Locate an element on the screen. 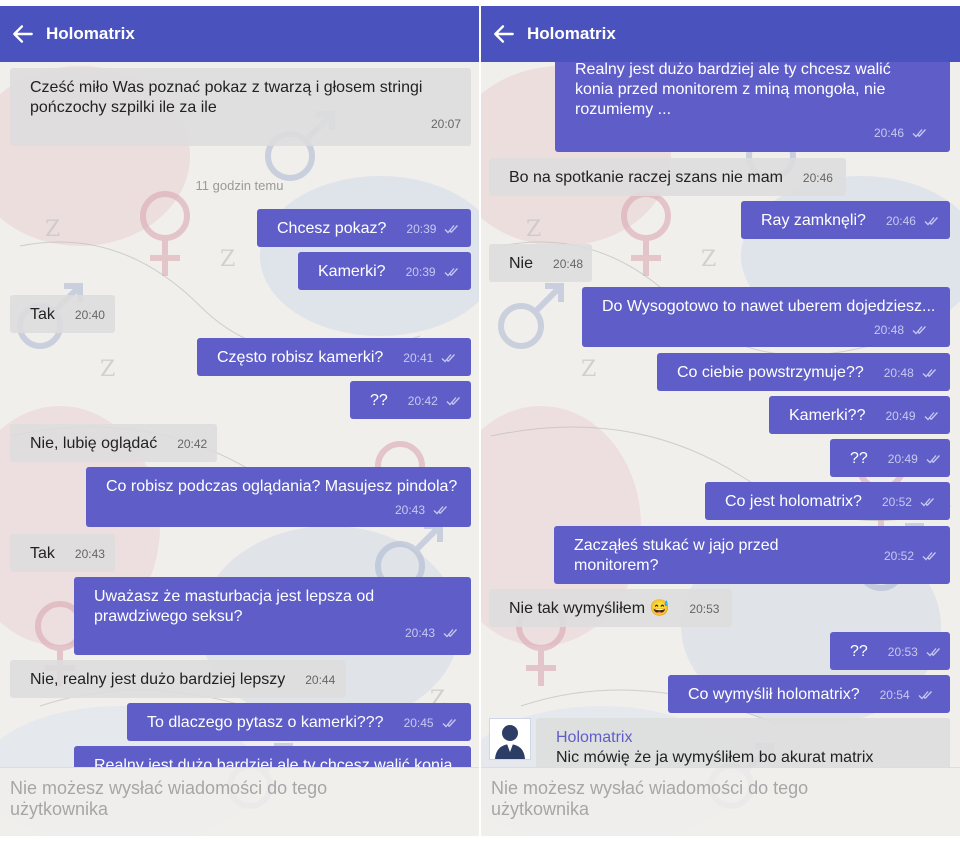  message-outgoing: Kamerki? 20:39 is located at coordinates (384, 271).